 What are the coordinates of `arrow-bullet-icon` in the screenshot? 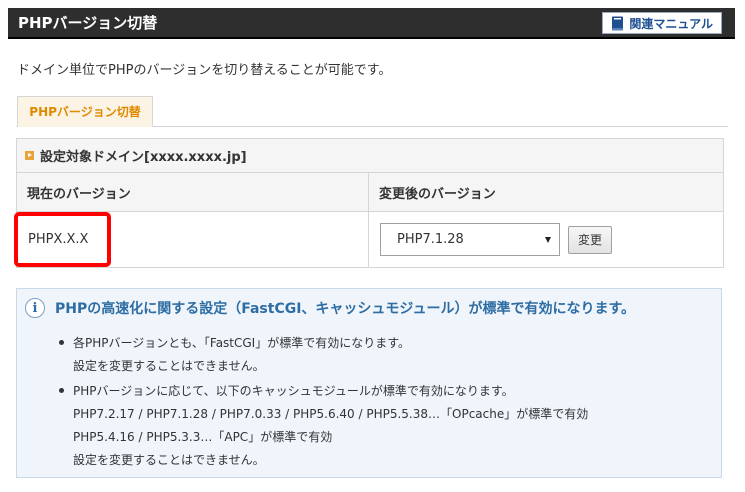 It's located at (29, 155).